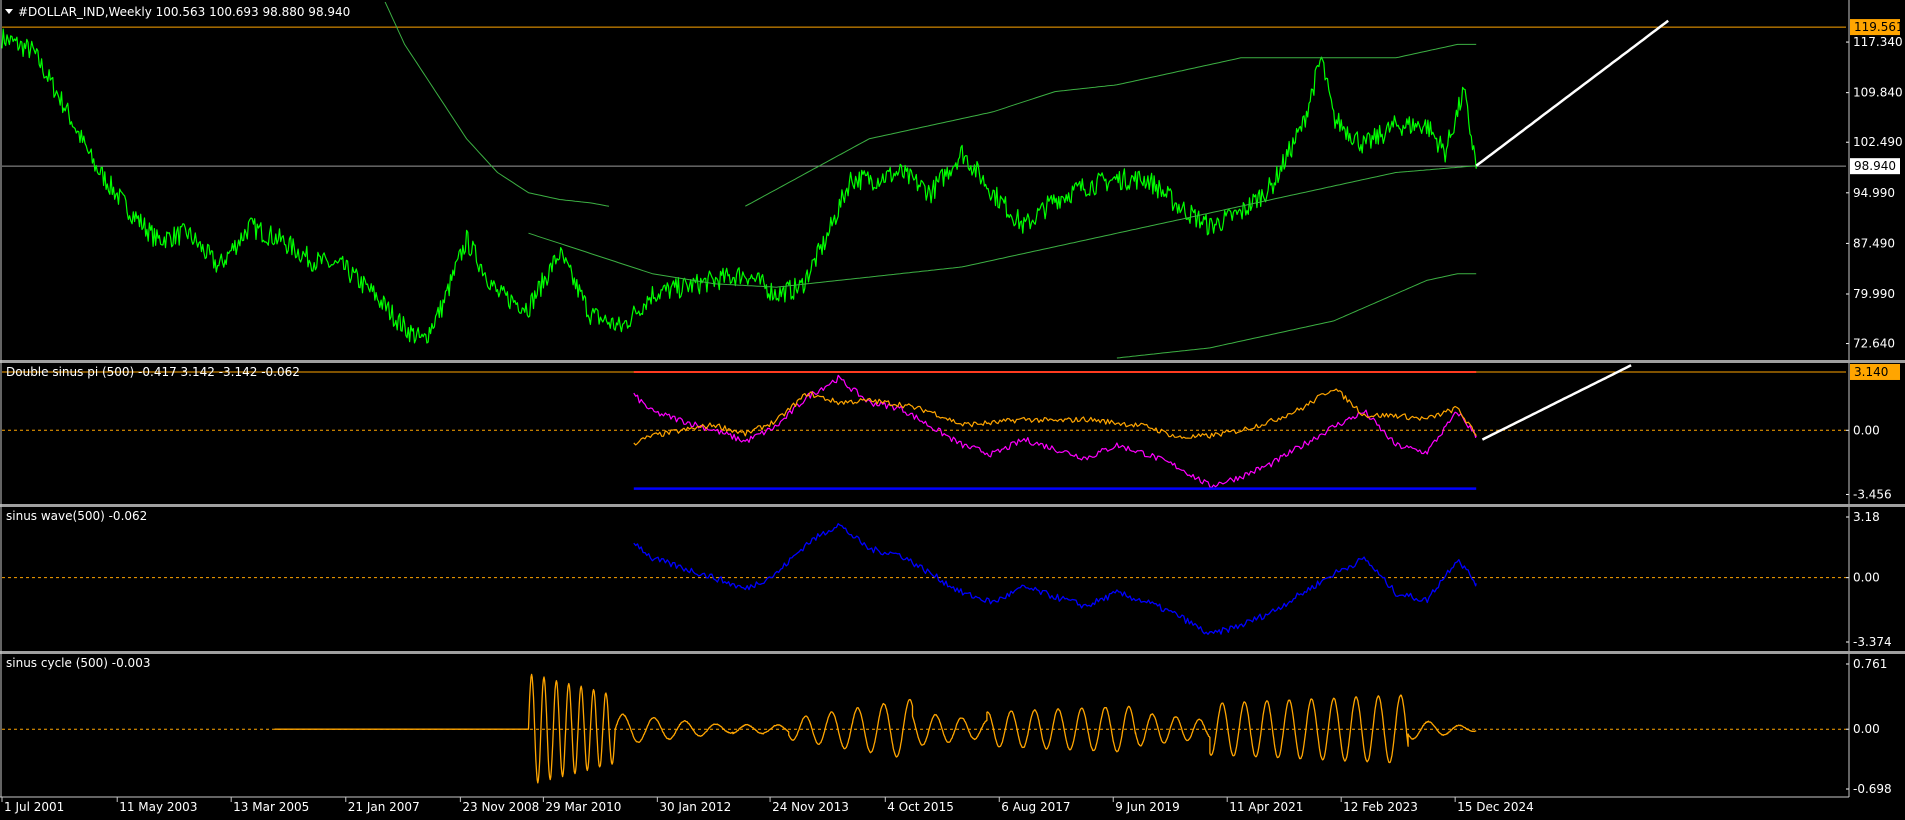 Image resolution: width=1905 pixels, height=820 pixels. Describe the element at coordinates (158, 807) in the screenshot. I see `time-tick-label: 11 May 2003` at that location.